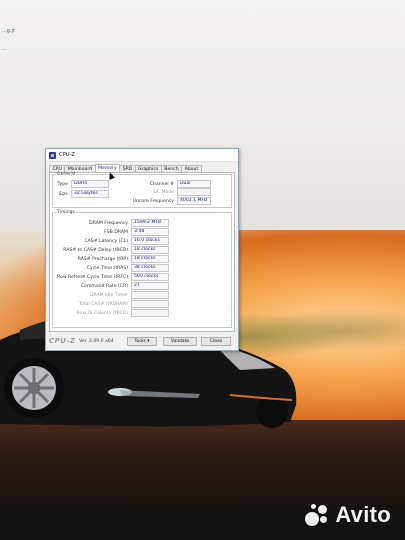 This screenshot has width=405, height=540. Describe the element at coordinates (194, 184) in the screenshot. I see `channel-value: Dual` at that location.